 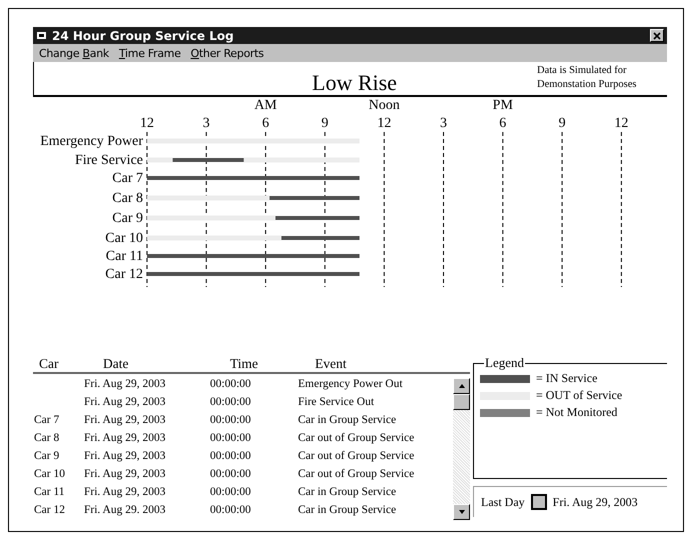 What do you see at coordinates (49, 474) in the screenshot?
I see `table-cell-text: Car 10` at bounding box center [49, 474].